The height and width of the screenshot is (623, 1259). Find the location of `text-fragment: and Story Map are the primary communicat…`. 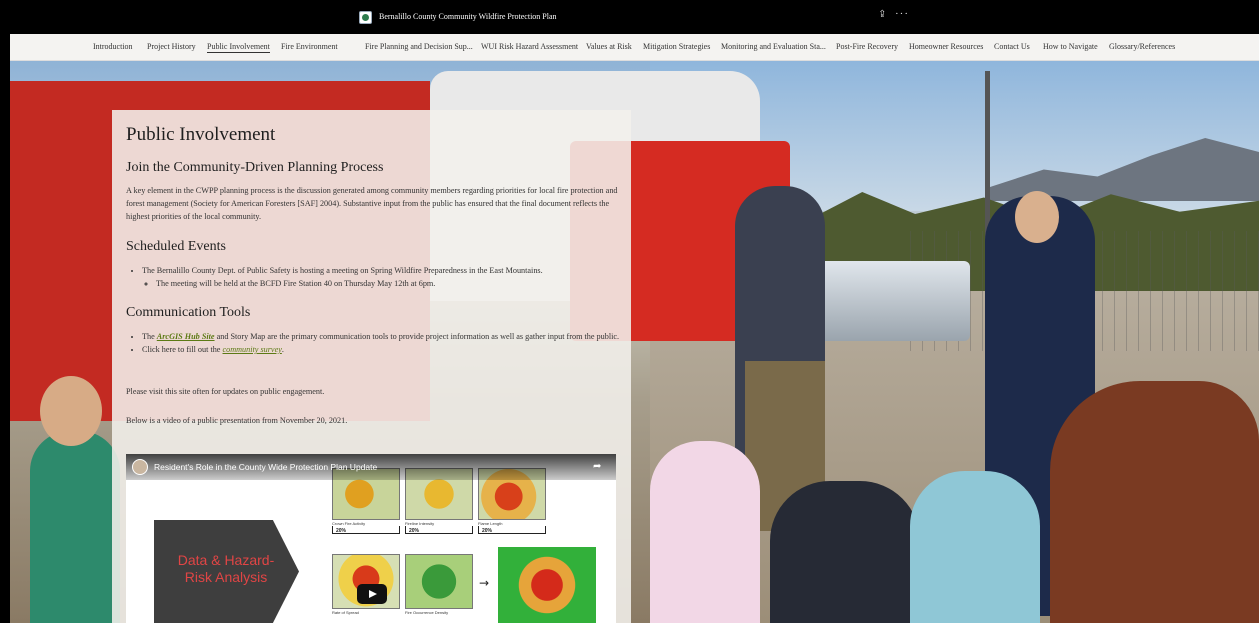

text-fragment: and Story Map are the primary communicat… is located at coordinates (417, 336).